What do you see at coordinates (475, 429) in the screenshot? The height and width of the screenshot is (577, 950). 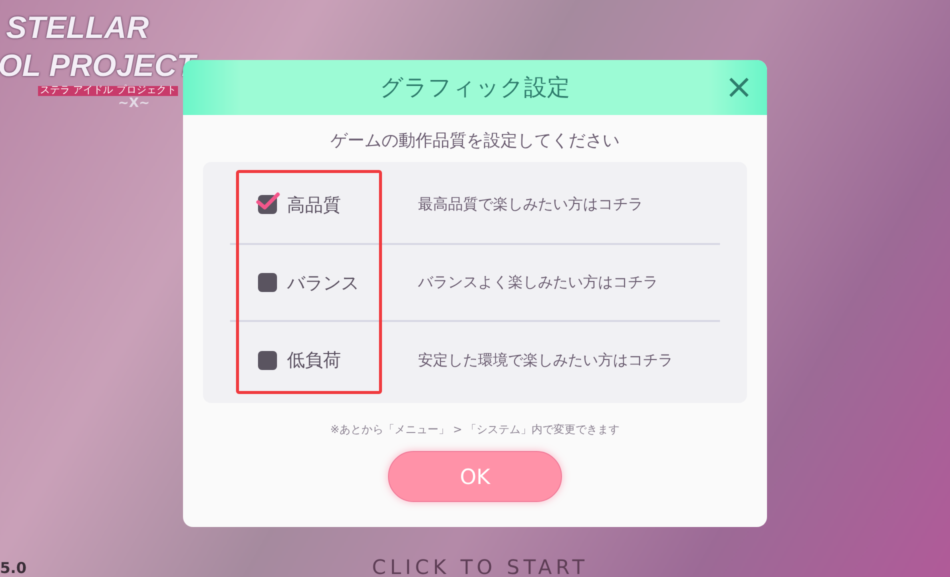 I see `note-text: ※あとから「メニュー」 > 「システム」内で変更できます` at bounding box center [475, 429].